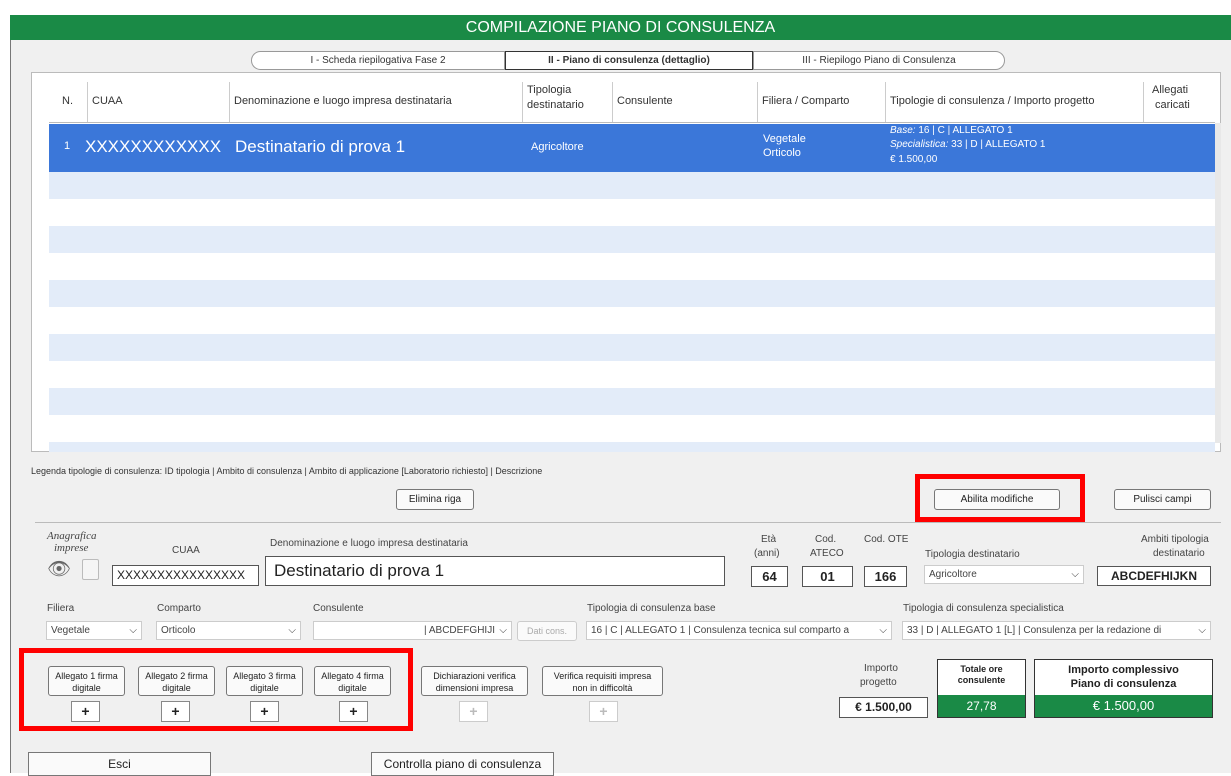  Describe the element at coordinates (1162, 499) in the screenshot. I see `pulisci-campi-button: Pulisci campi` at that location.